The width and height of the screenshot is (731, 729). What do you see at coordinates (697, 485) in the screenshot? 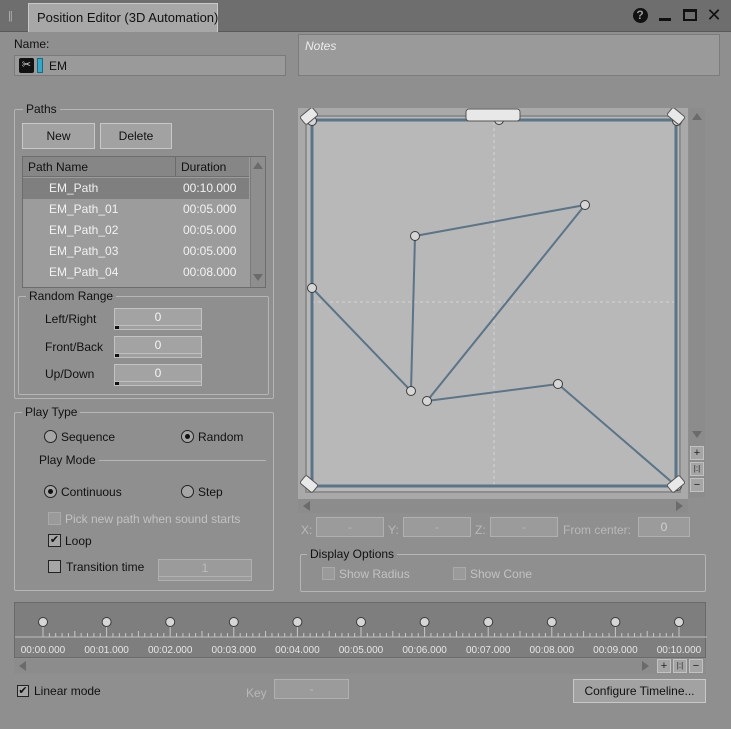
I see `zoom-out-button: −` at bounding box center [697, 485].